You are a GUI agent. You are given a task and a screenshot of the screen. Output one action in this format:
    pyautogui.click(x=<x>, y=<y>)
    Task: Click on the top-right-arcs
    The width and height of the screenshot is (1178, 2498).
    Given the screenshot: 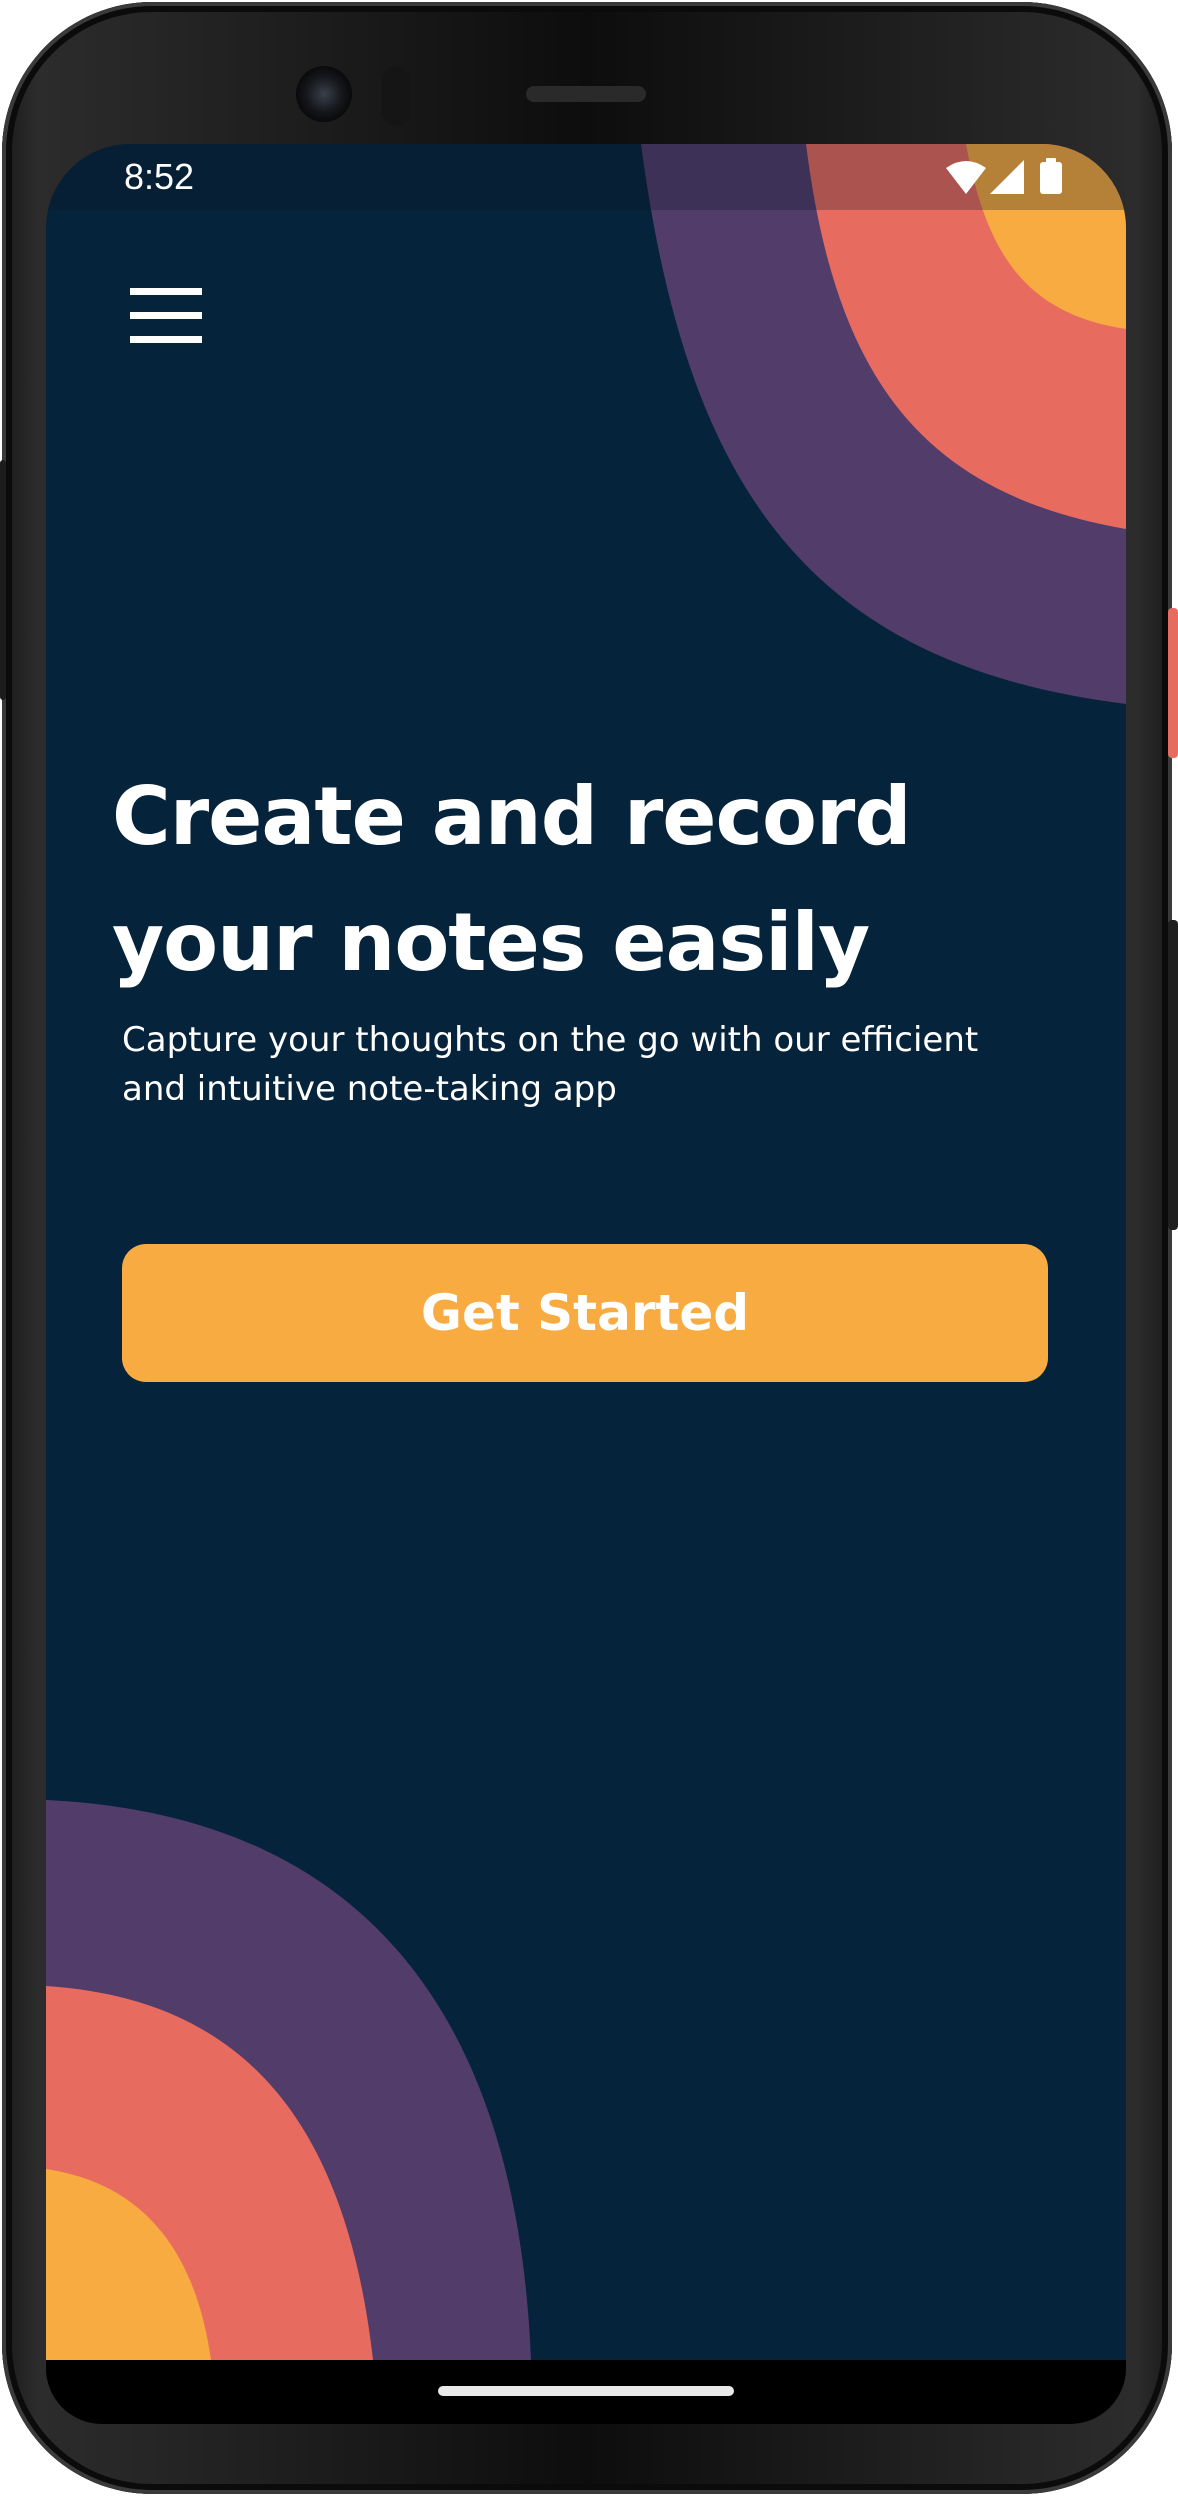 What is the action you would take?
    pyautogui.click(x=883, y=424)
    